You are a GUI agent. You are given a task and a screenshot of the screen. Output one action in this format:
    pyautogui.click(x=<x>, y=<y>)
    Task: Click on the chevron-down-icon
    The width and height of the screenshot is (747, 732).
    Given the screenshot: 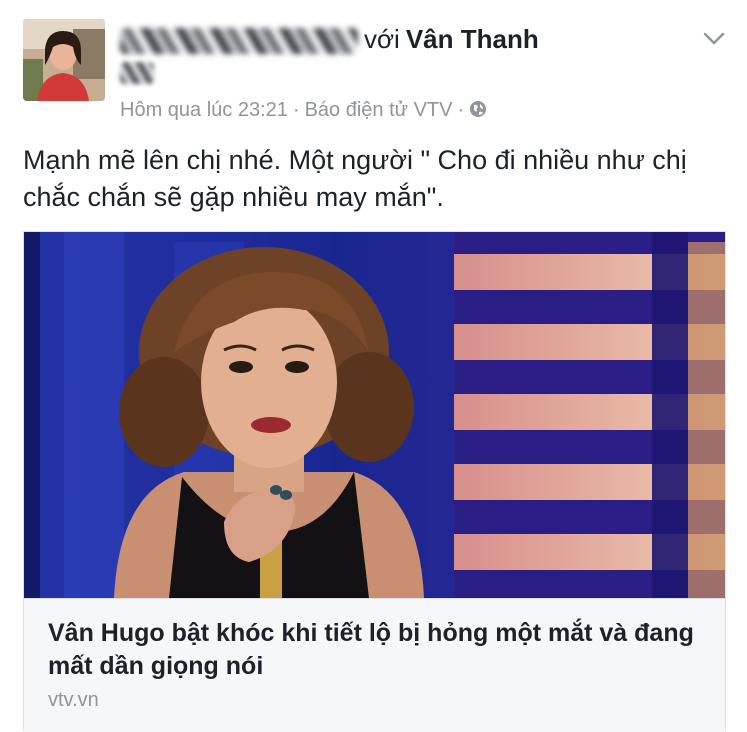 What is the action you would take?
    pyautogui.click(x=714, y=38)
    